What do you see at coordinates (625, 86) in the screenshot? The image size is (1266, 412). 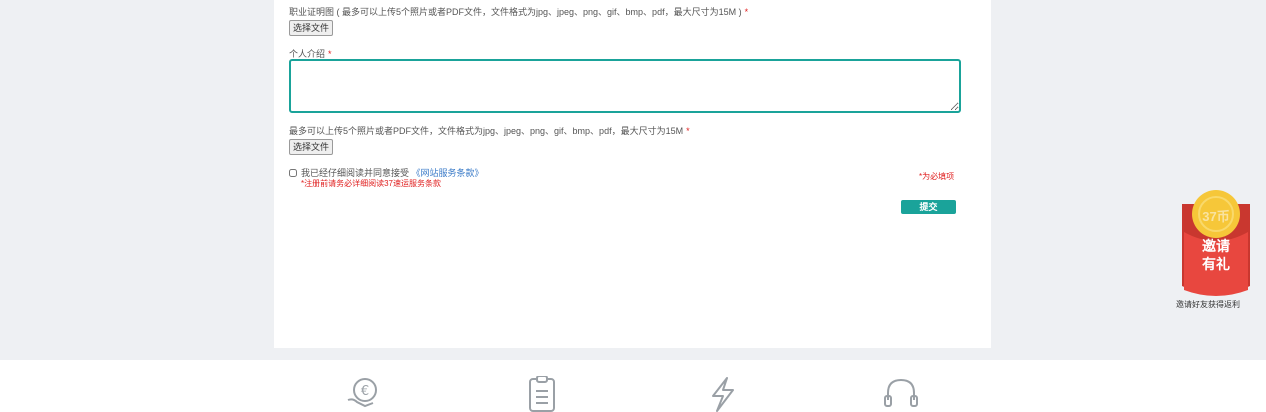 I see `intro-textarea` at bounding box center [625, 86].